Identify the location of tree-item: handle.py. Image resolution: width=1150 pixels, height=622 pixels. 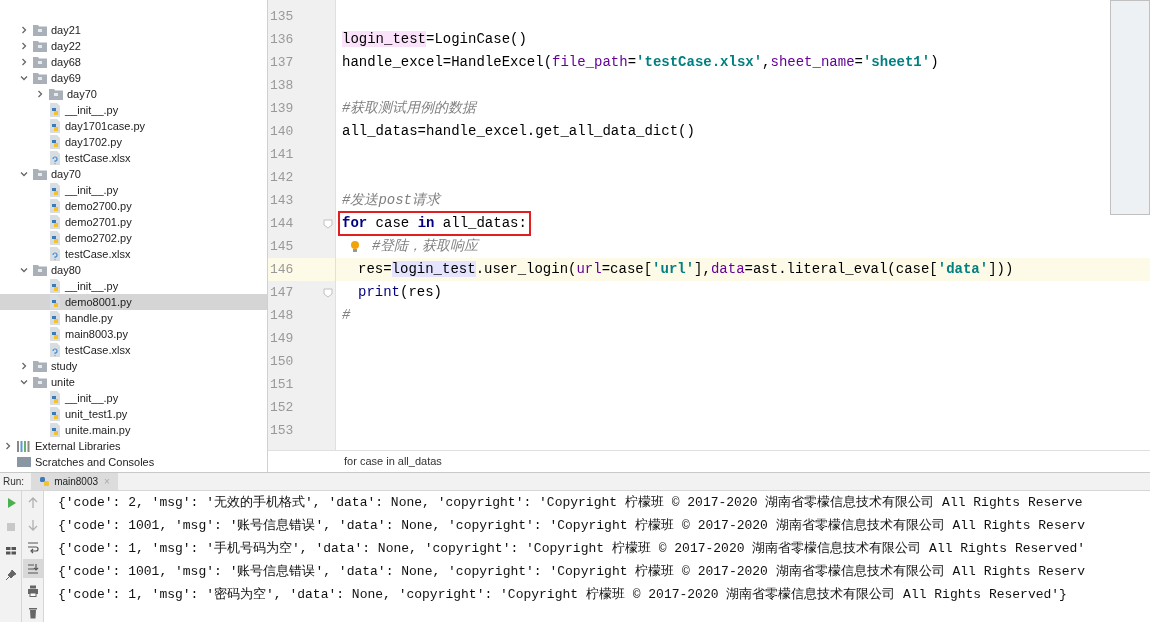
(133, 318).